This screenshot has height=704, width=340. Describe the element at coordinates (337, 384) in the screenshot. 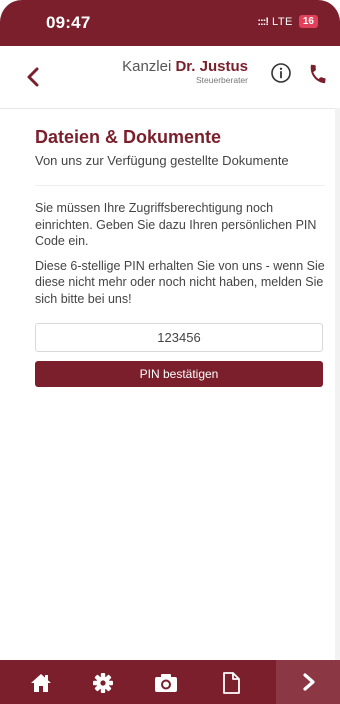

I see `scroll-edge` at that location.